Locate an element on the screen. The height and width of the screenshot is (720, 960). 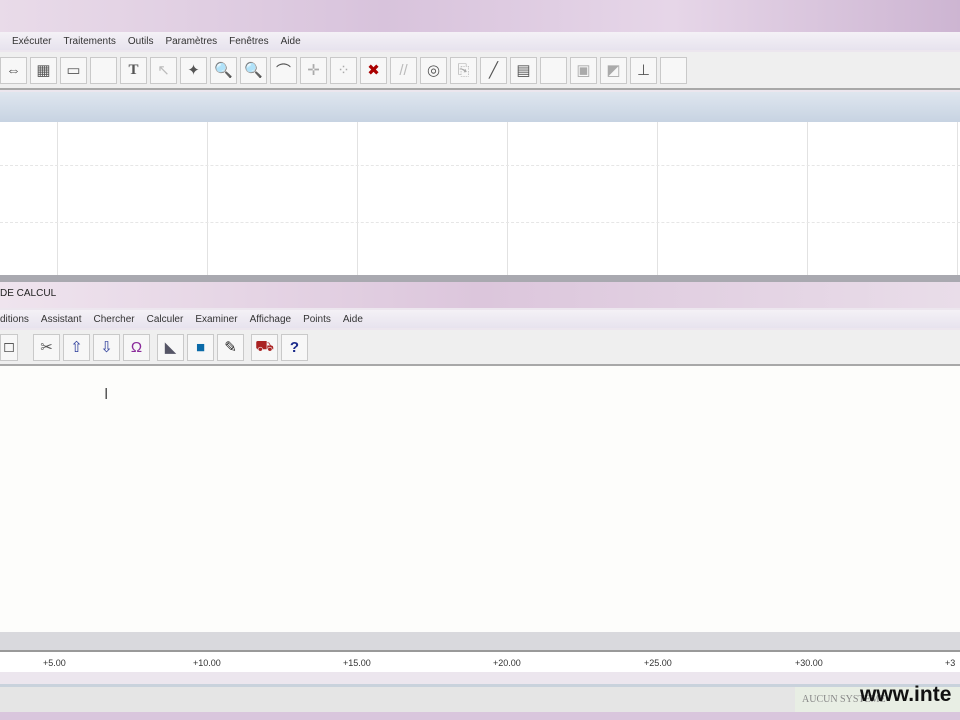
chart-icon: ◣ is located at coordinates (170, 347).